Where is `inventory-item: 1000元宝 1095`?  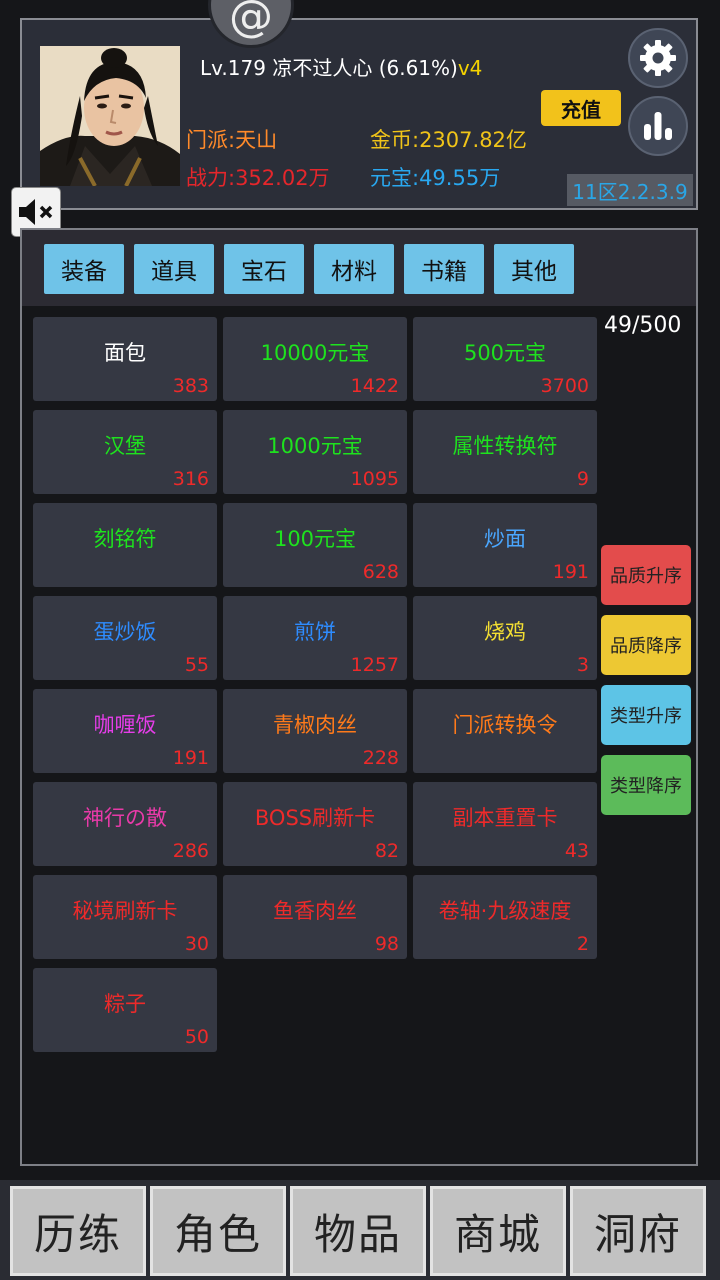 inventory-item: 1000元宝 1095 is located at coordinates (315, 452).